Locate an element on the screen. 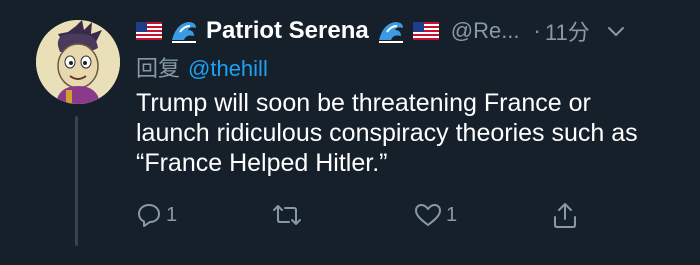 The height and width of the screenshot is (265, 700). author-display-name: Patriot Serena is located at coordinates (287, 31).